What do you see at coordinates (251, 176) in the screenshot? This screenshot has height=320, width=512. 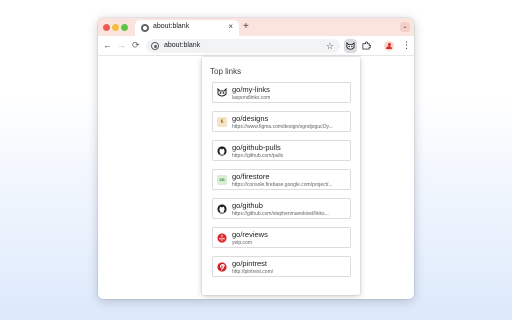 I see `link-shortcut: go/firestore` at bounding box center [251, 176].